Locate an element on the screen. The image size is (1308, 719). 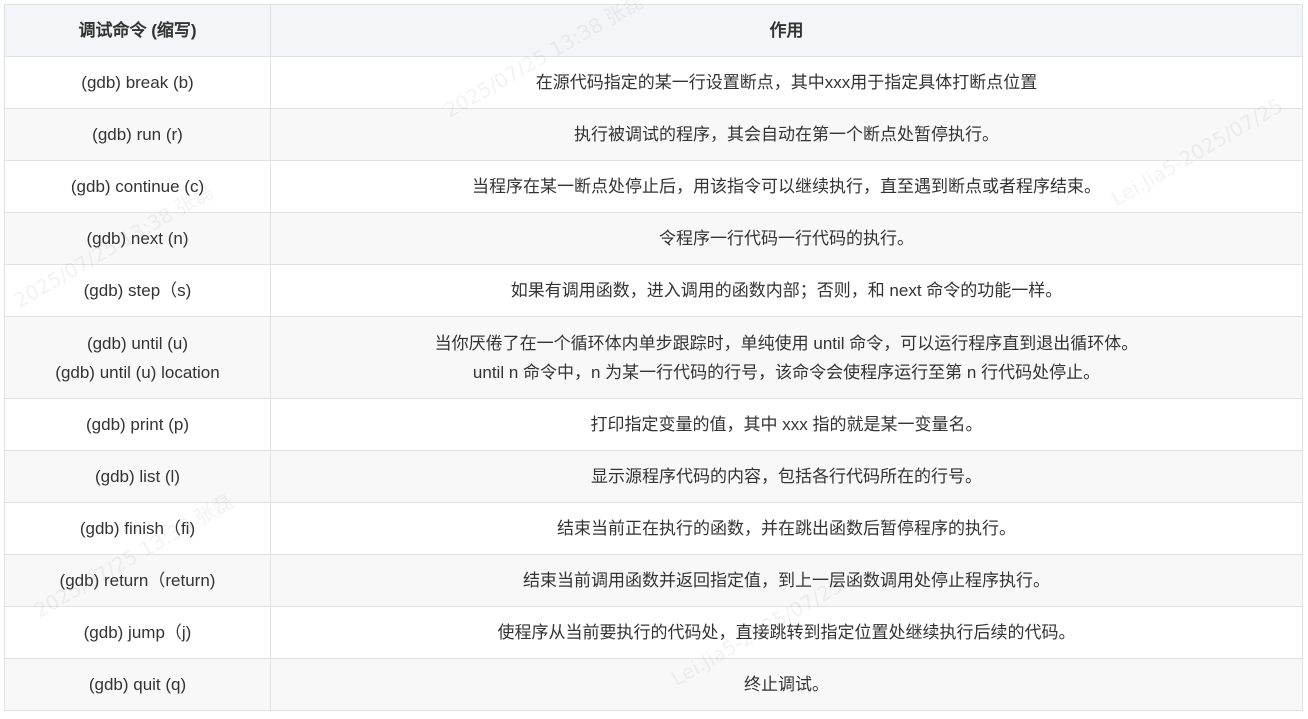
command-text: (gdb) finish（fi) is located at coordinates (137, 528).